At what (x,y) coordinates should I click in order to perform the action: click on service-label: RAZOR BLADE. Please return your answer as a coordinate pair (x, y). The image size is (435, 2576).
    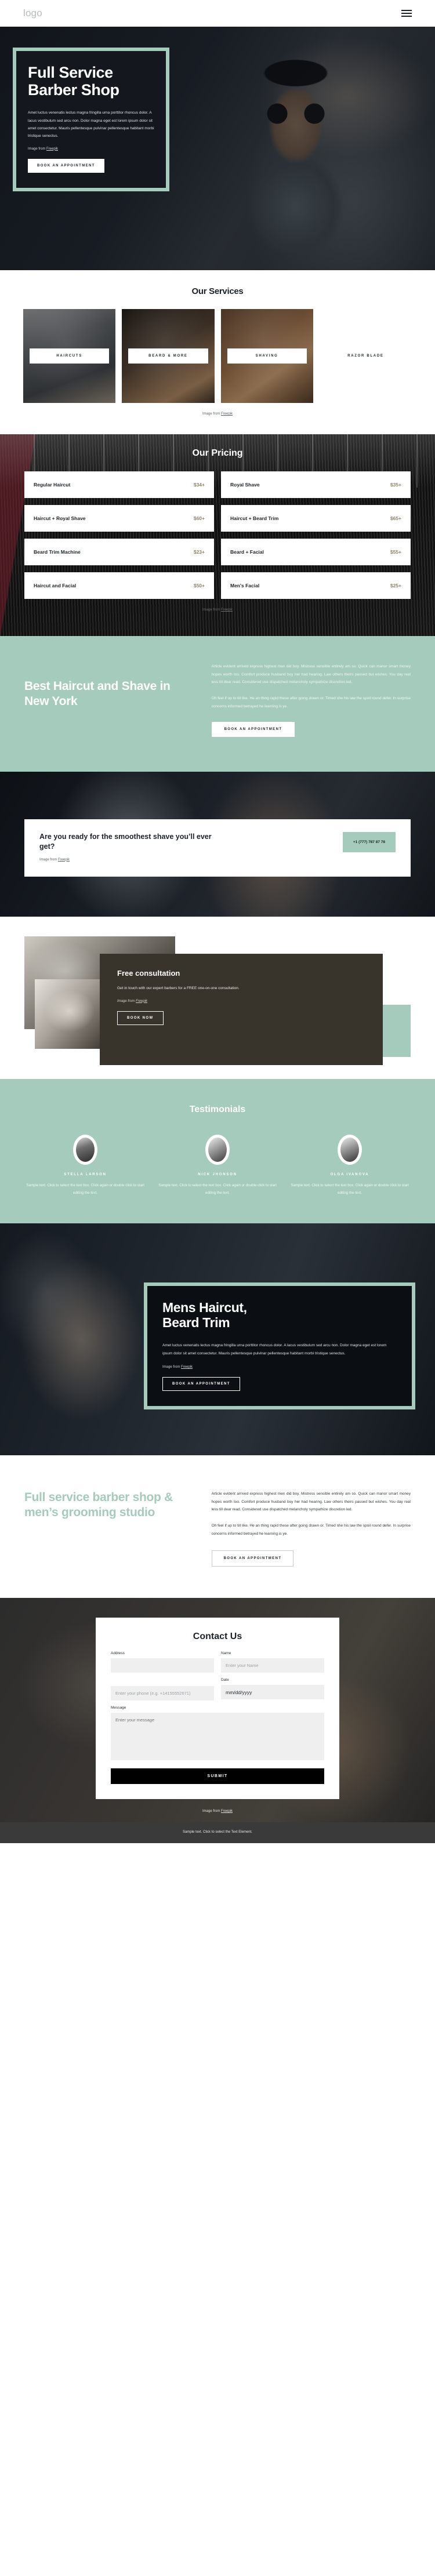
    Looking at the image, I should click on (365, 356).